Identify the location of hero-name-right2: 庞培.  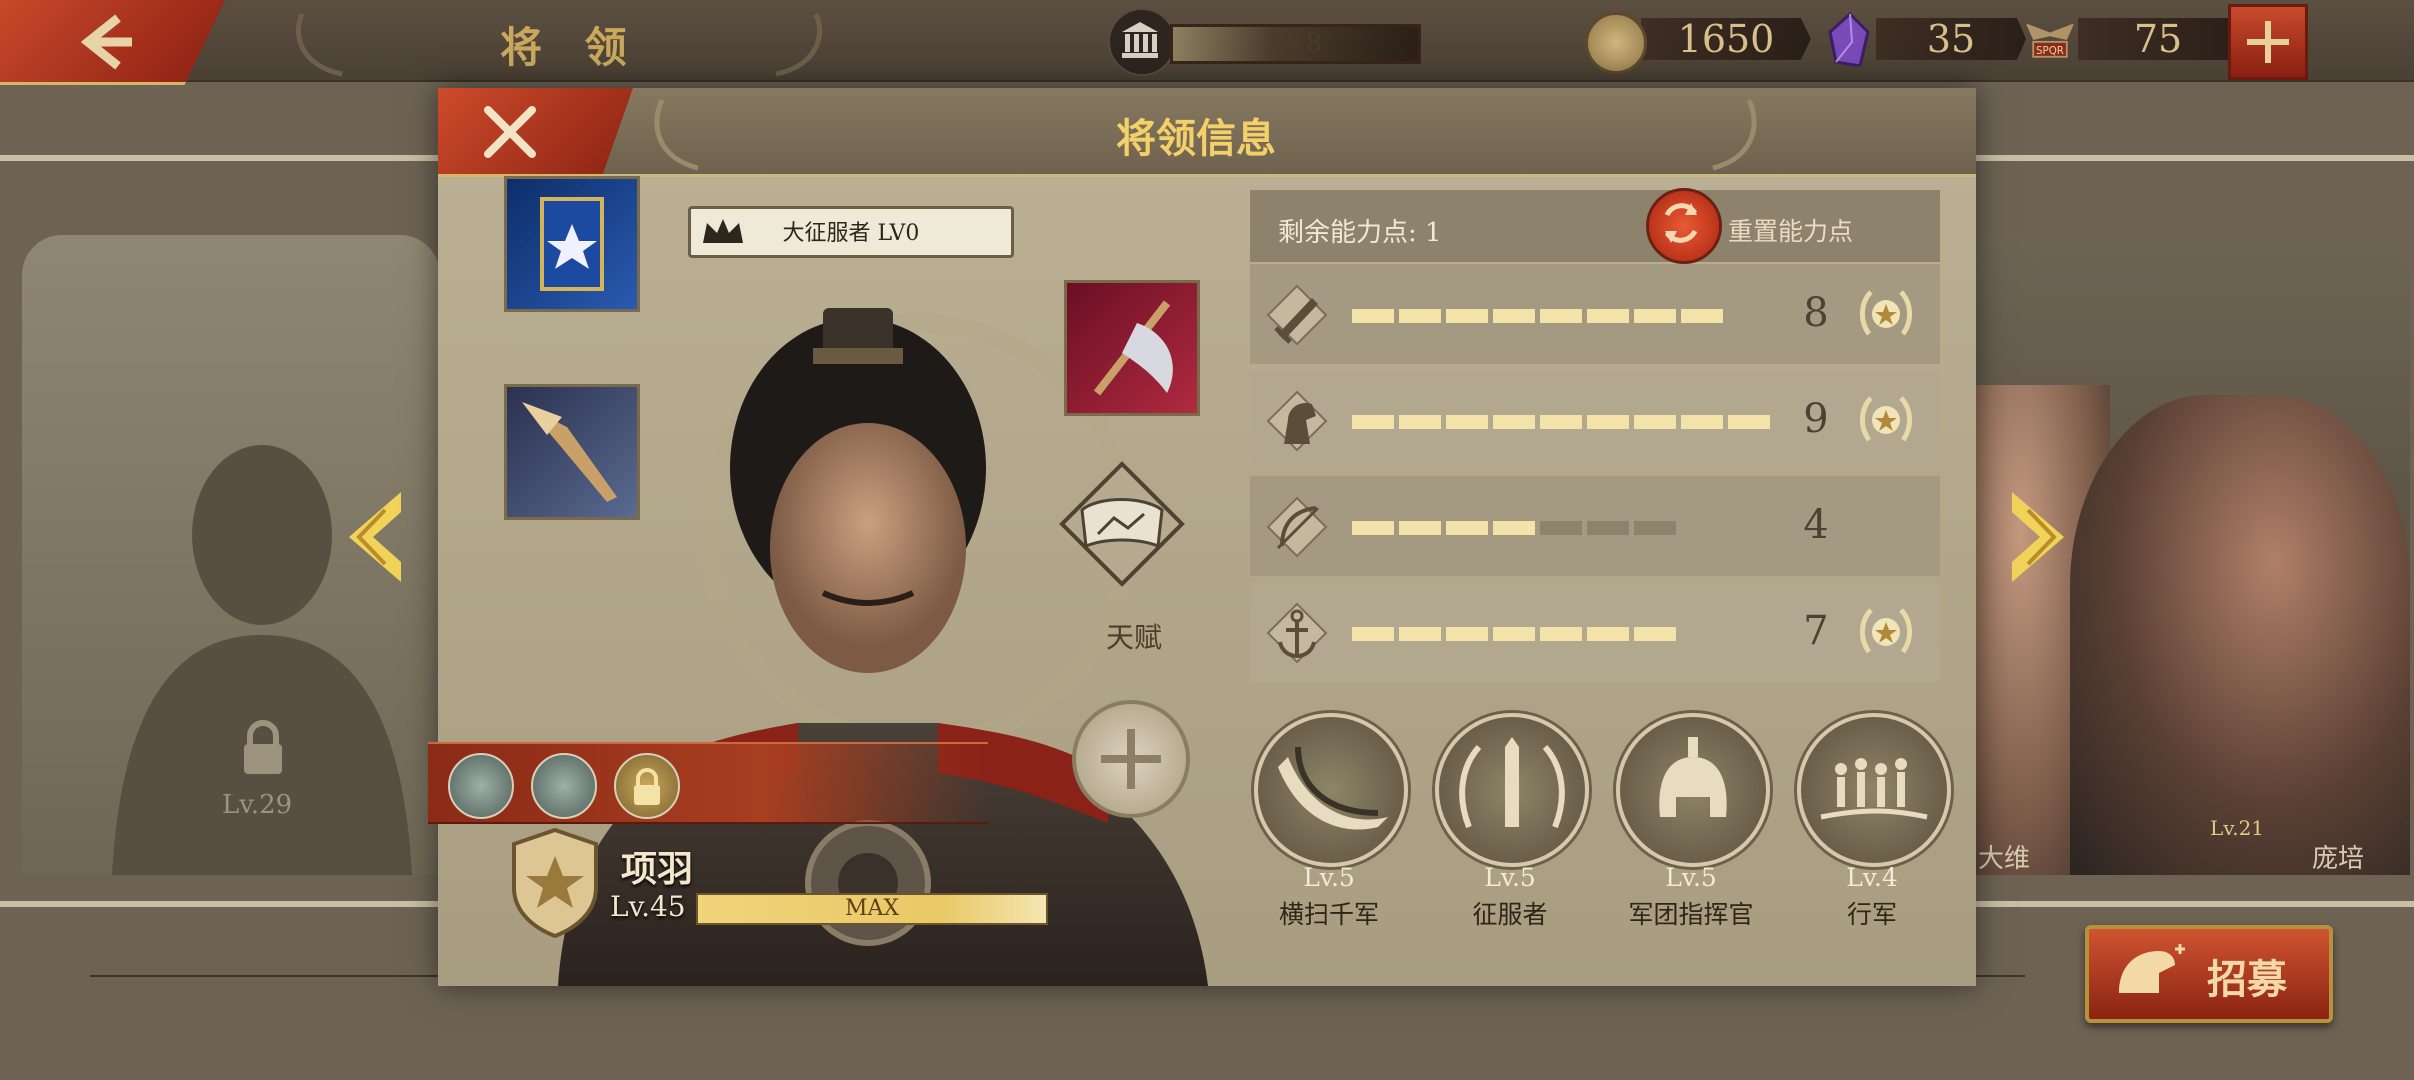
(2338, 859).